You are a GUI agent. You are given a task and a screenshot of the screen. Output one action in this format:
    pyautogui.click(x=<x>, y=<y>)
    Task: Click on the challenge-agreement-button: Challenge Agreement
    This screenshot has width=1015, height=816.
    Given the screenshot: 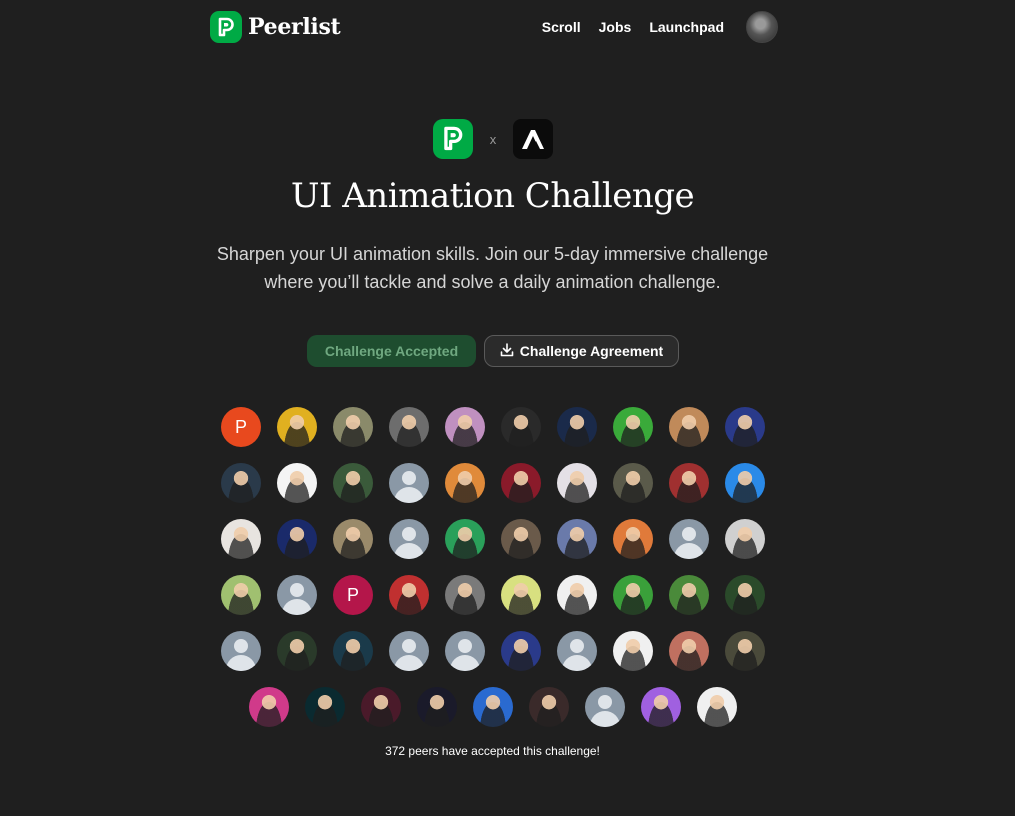 What is the action you would take?
    pyautogui.click(x=581, y=351)
    